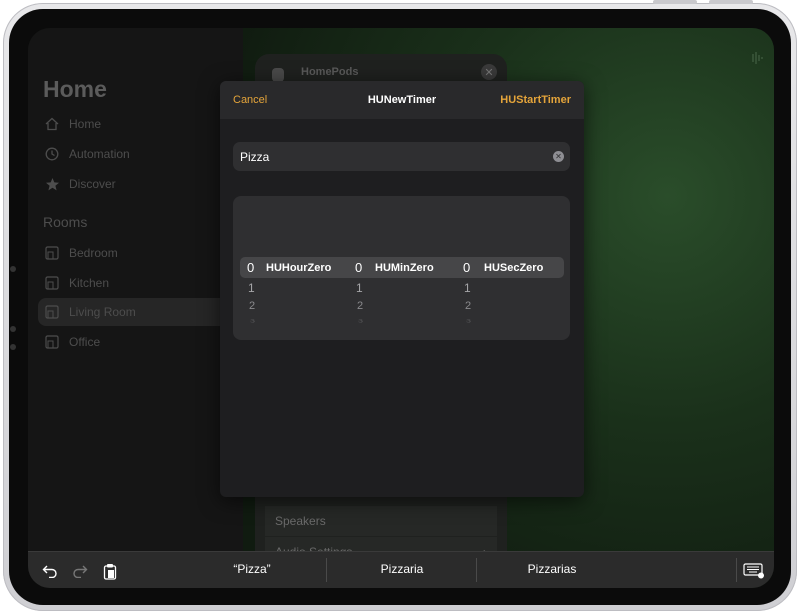 The image size is (800, 614). Describe the element at coordinates (330, 72) in the screenshot. I see `panel-title: HomePods` at that location.